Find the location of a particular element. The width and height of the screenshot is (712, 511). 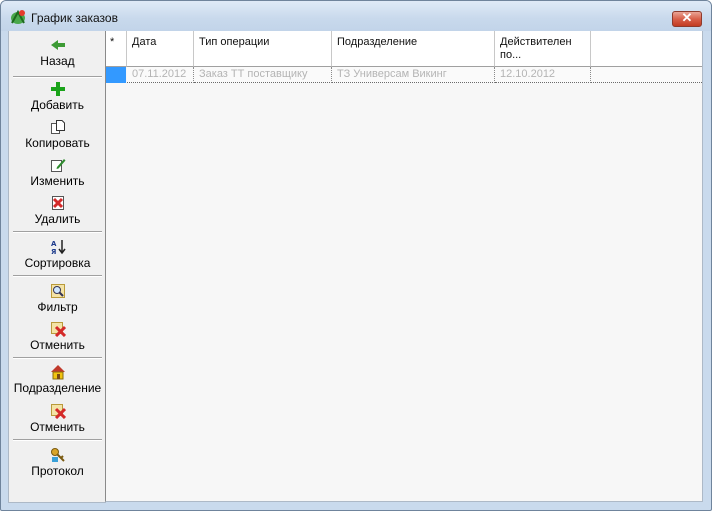

protocol-button: Протокол is located at coordinates (57, 462).